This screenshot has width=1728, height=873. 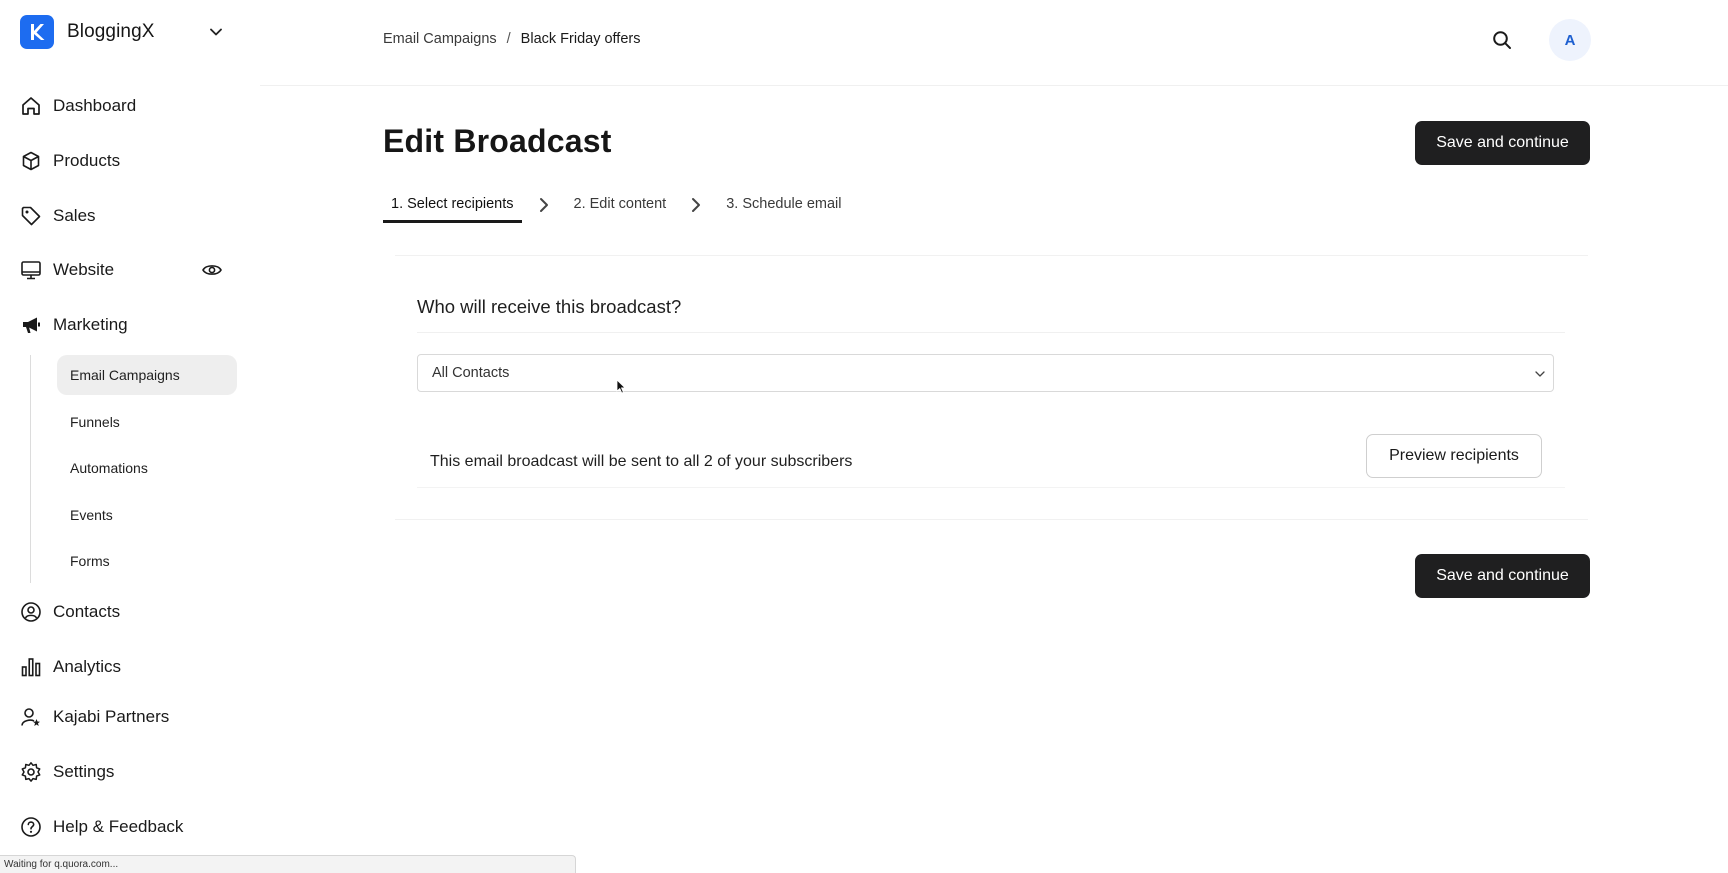 What do you see at coordinates (511, 39) in the screenshot?
I see `breadcrumb: Email Campaigns / Black Friday offers` at bounding box center [511, 39].